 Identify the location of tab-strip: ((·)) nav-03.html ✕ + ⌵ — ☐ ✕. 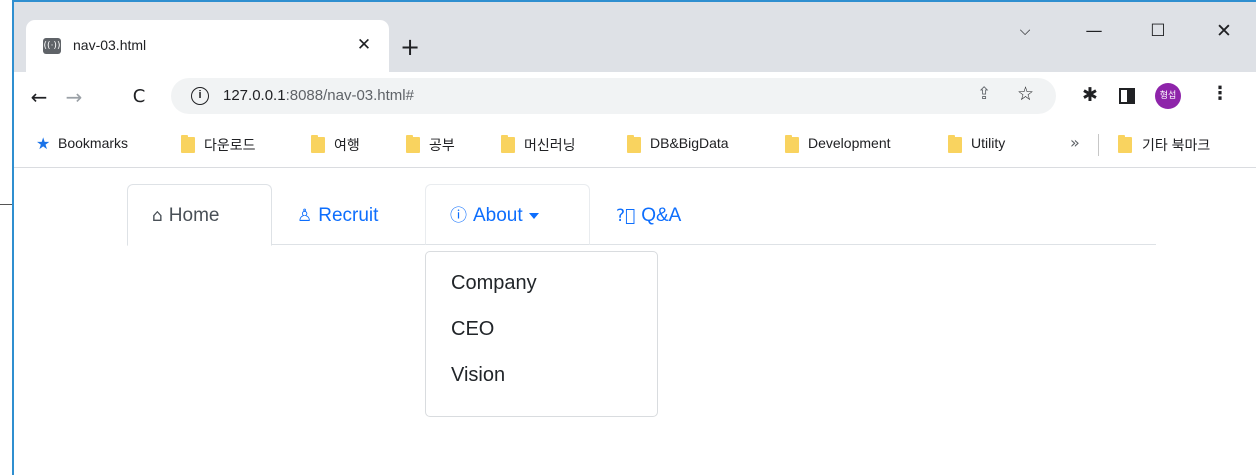
(635, 37).